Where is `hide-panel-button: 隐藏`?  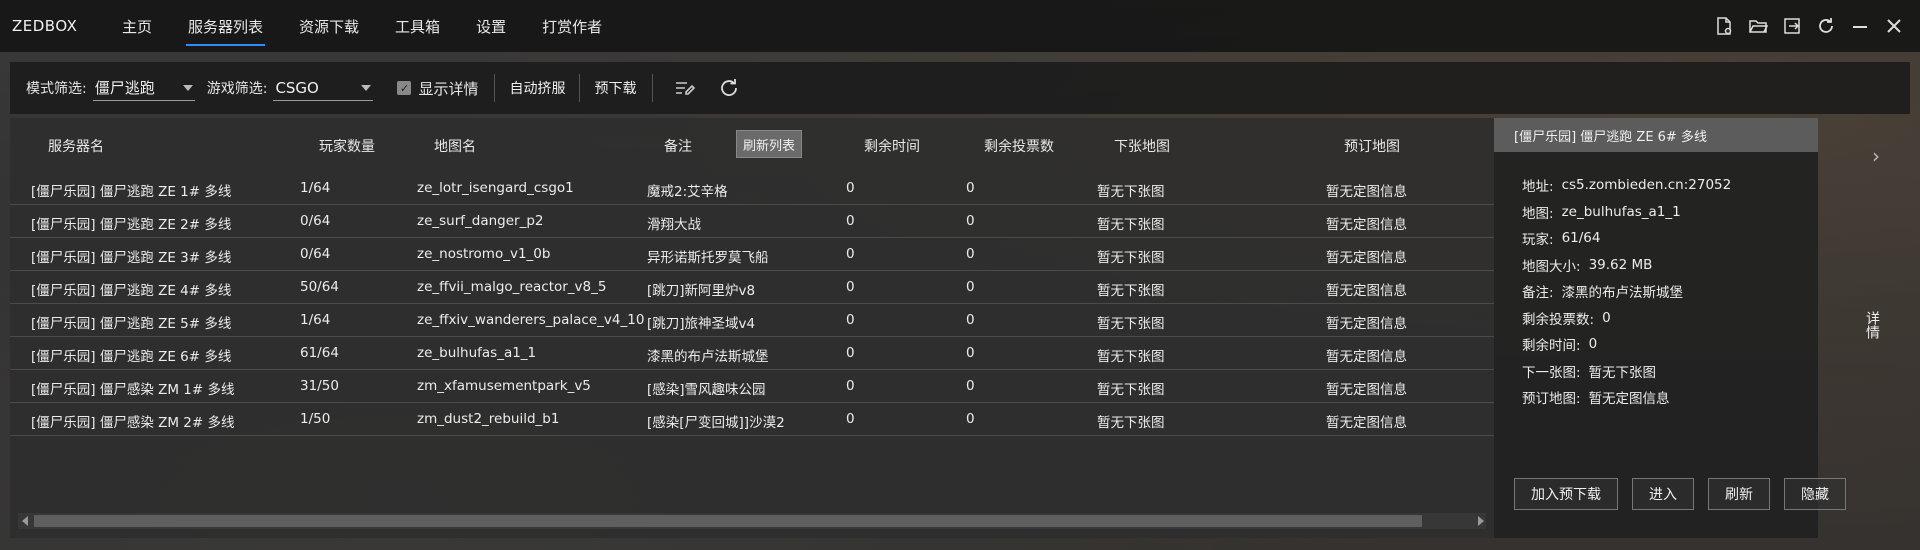
hide-panel-button: 隐藏 is located at coordinates (1815, 494).